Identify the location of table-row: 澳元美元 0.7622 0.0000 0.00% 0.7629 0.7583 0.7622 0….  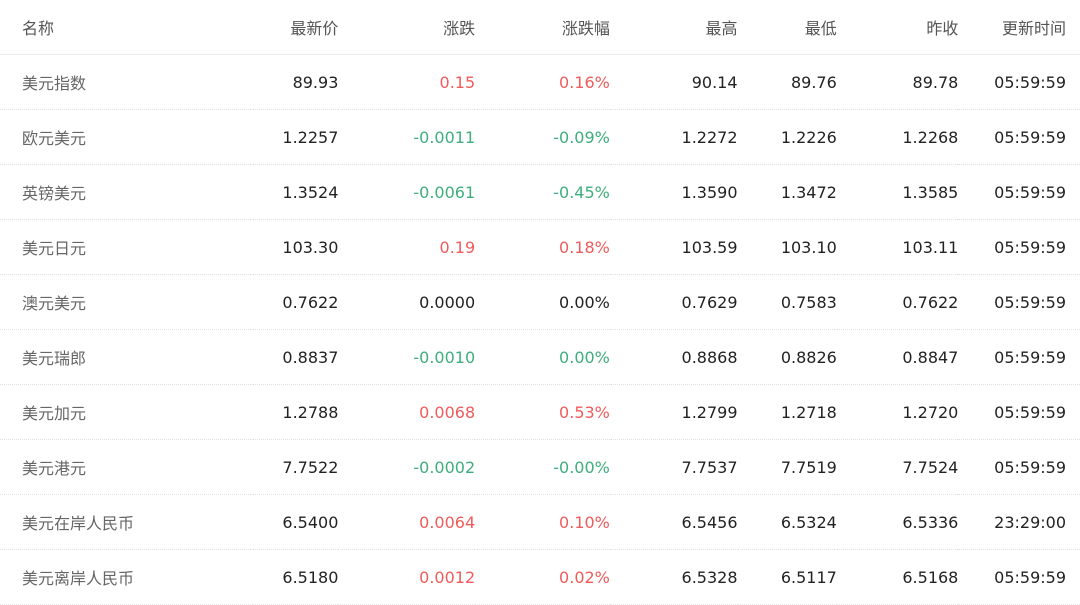
(540, 302).